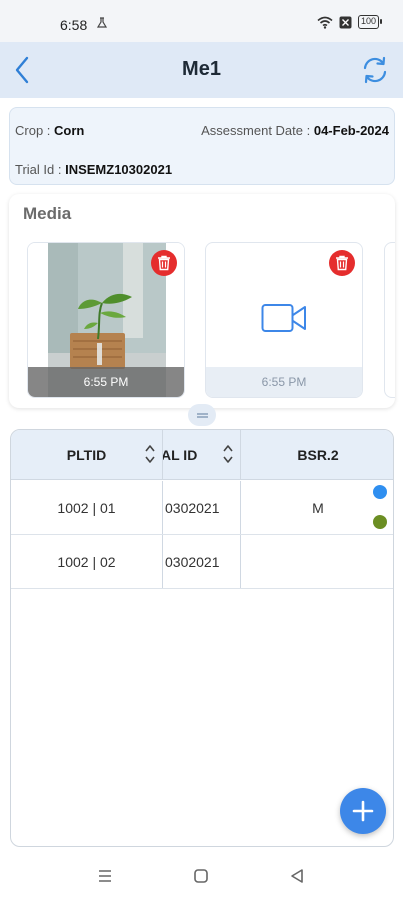 This screenshot has width=403, height=900. What do you see at coordinates (47, 213) in the screenshot?
I see `media-title: Media` at bounding box center [47, 213].